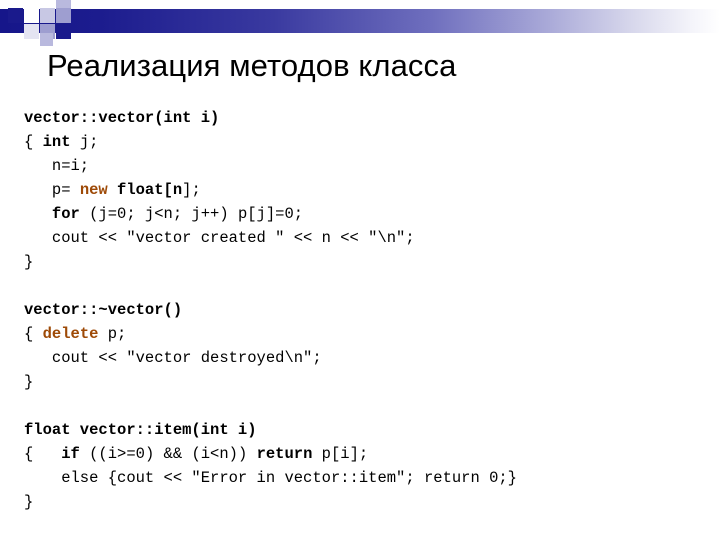  Describe the element at coordinates (168, 454) in the screenshot. I see `code-token: ((i>=0) && (i<n))` at that location.